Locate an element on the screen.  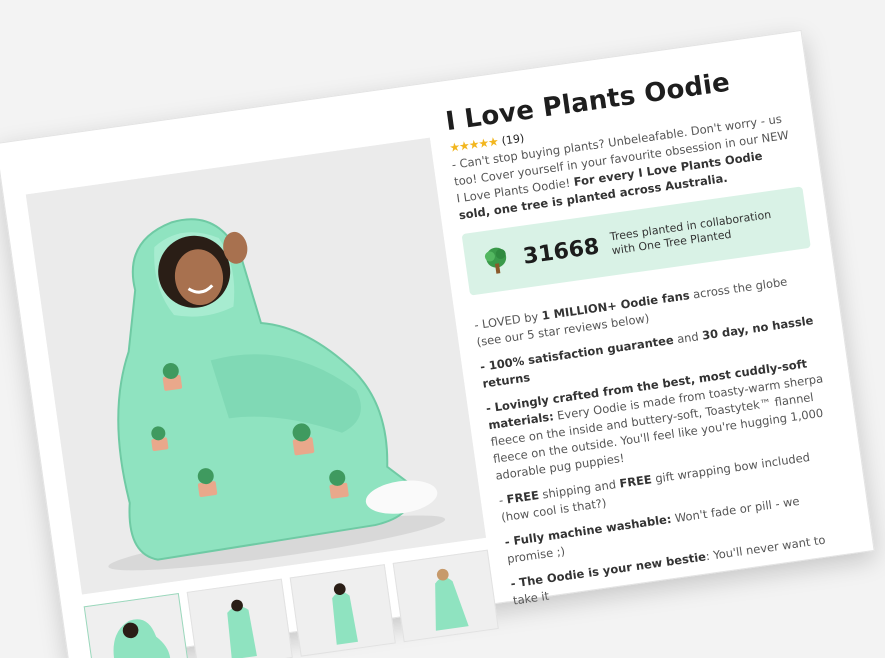
tree-icon is located at coordinates (495, 260).